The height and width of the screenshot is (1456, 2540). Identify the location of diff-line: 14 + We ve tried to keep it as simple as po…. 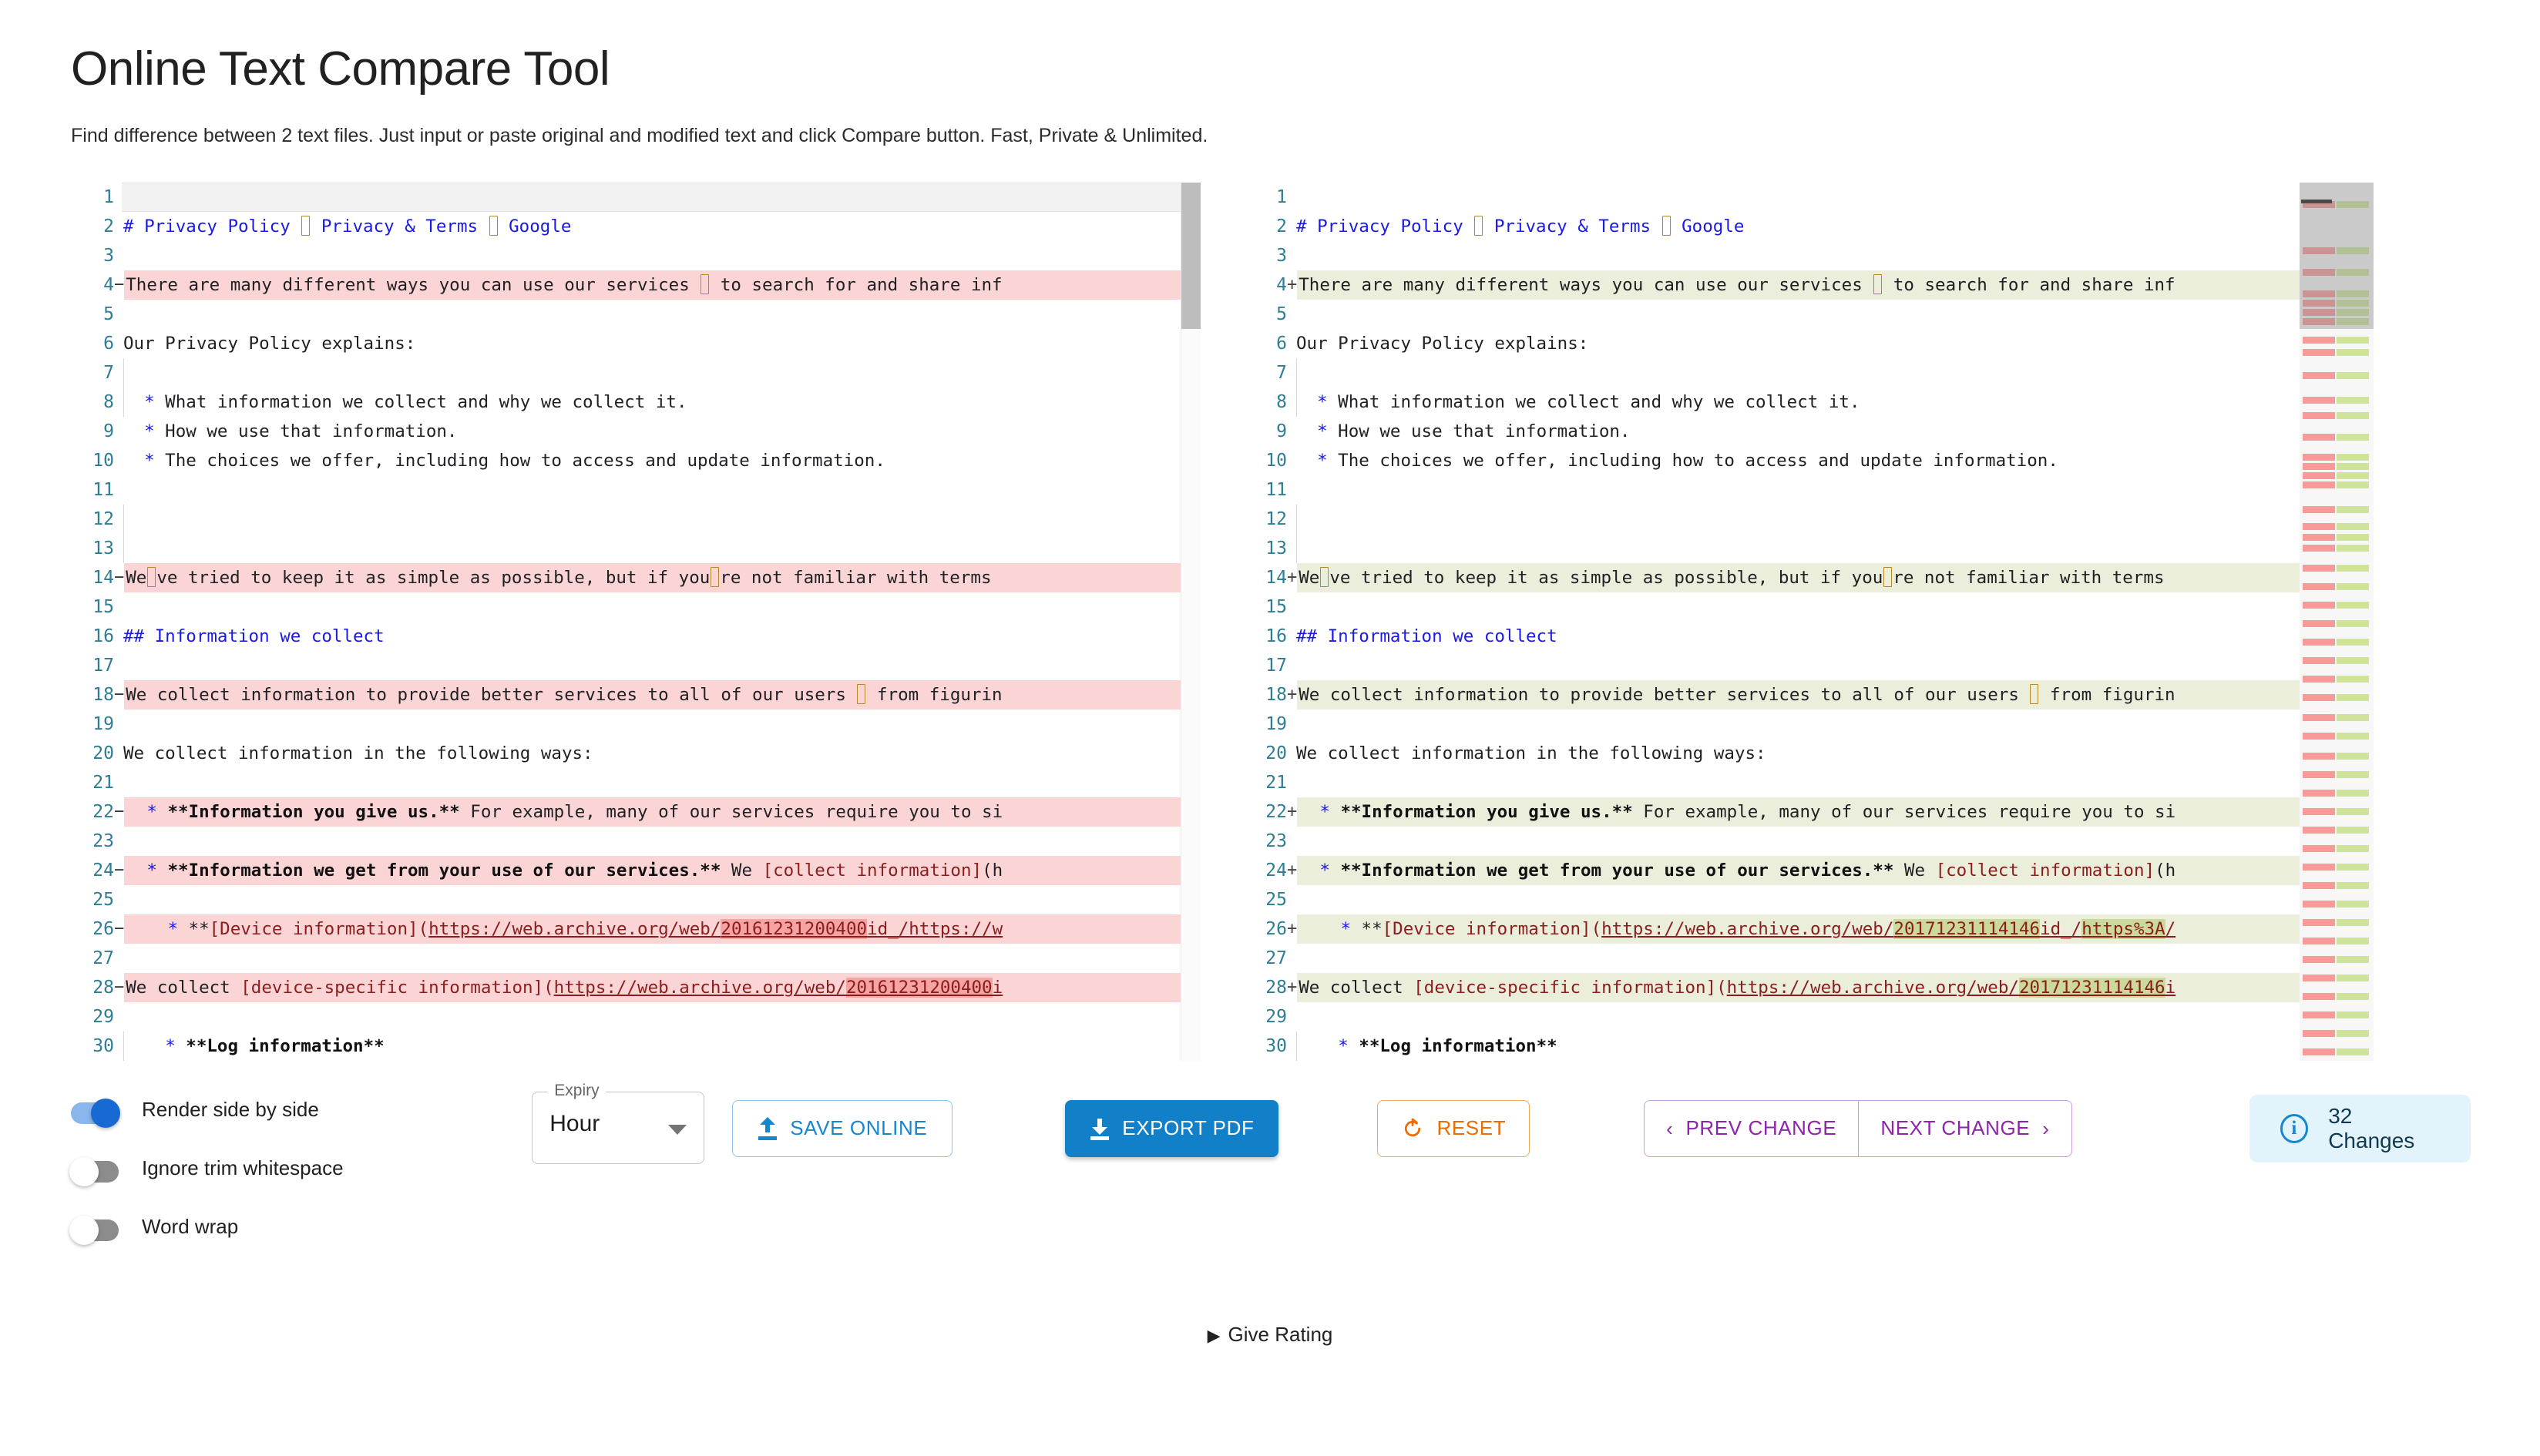
(1809, 577).